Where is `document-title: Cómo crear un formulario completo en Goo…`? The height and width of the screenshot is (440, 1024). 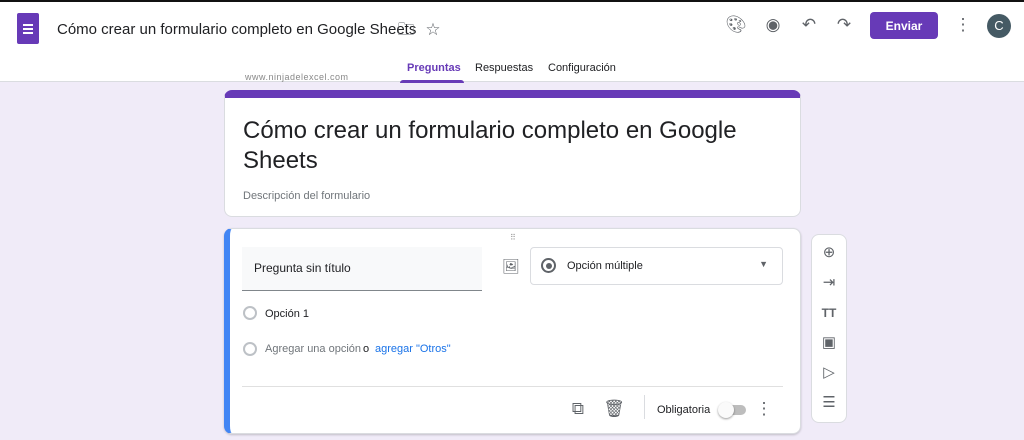 document-title: Cómo crear un formulario completo en Goo… is located at coordinates (236, 29).